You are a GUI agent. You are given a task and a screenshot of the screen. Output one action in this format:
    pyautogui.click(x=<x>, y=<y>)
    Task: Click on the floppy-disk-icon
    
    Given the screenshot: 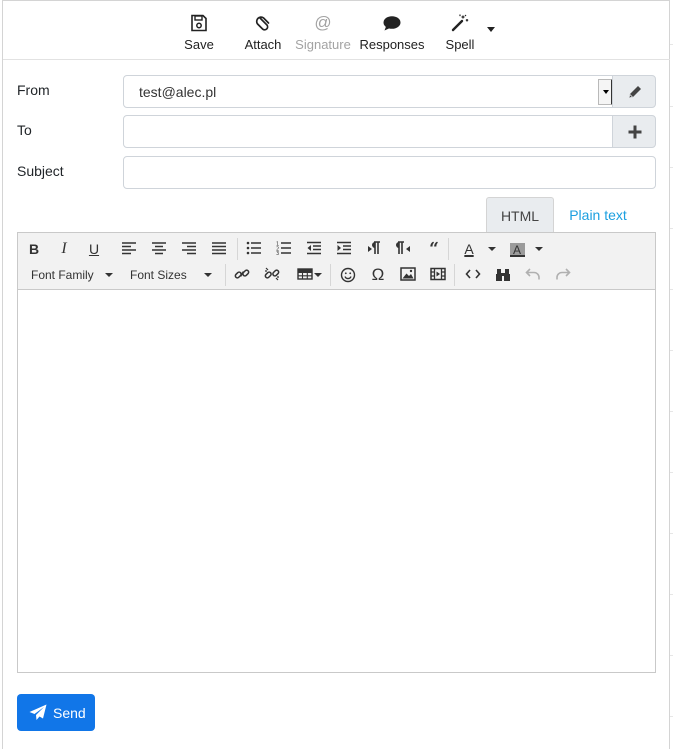 What is the action you would take?
    pyautogui.click(x=199, y=23)
    